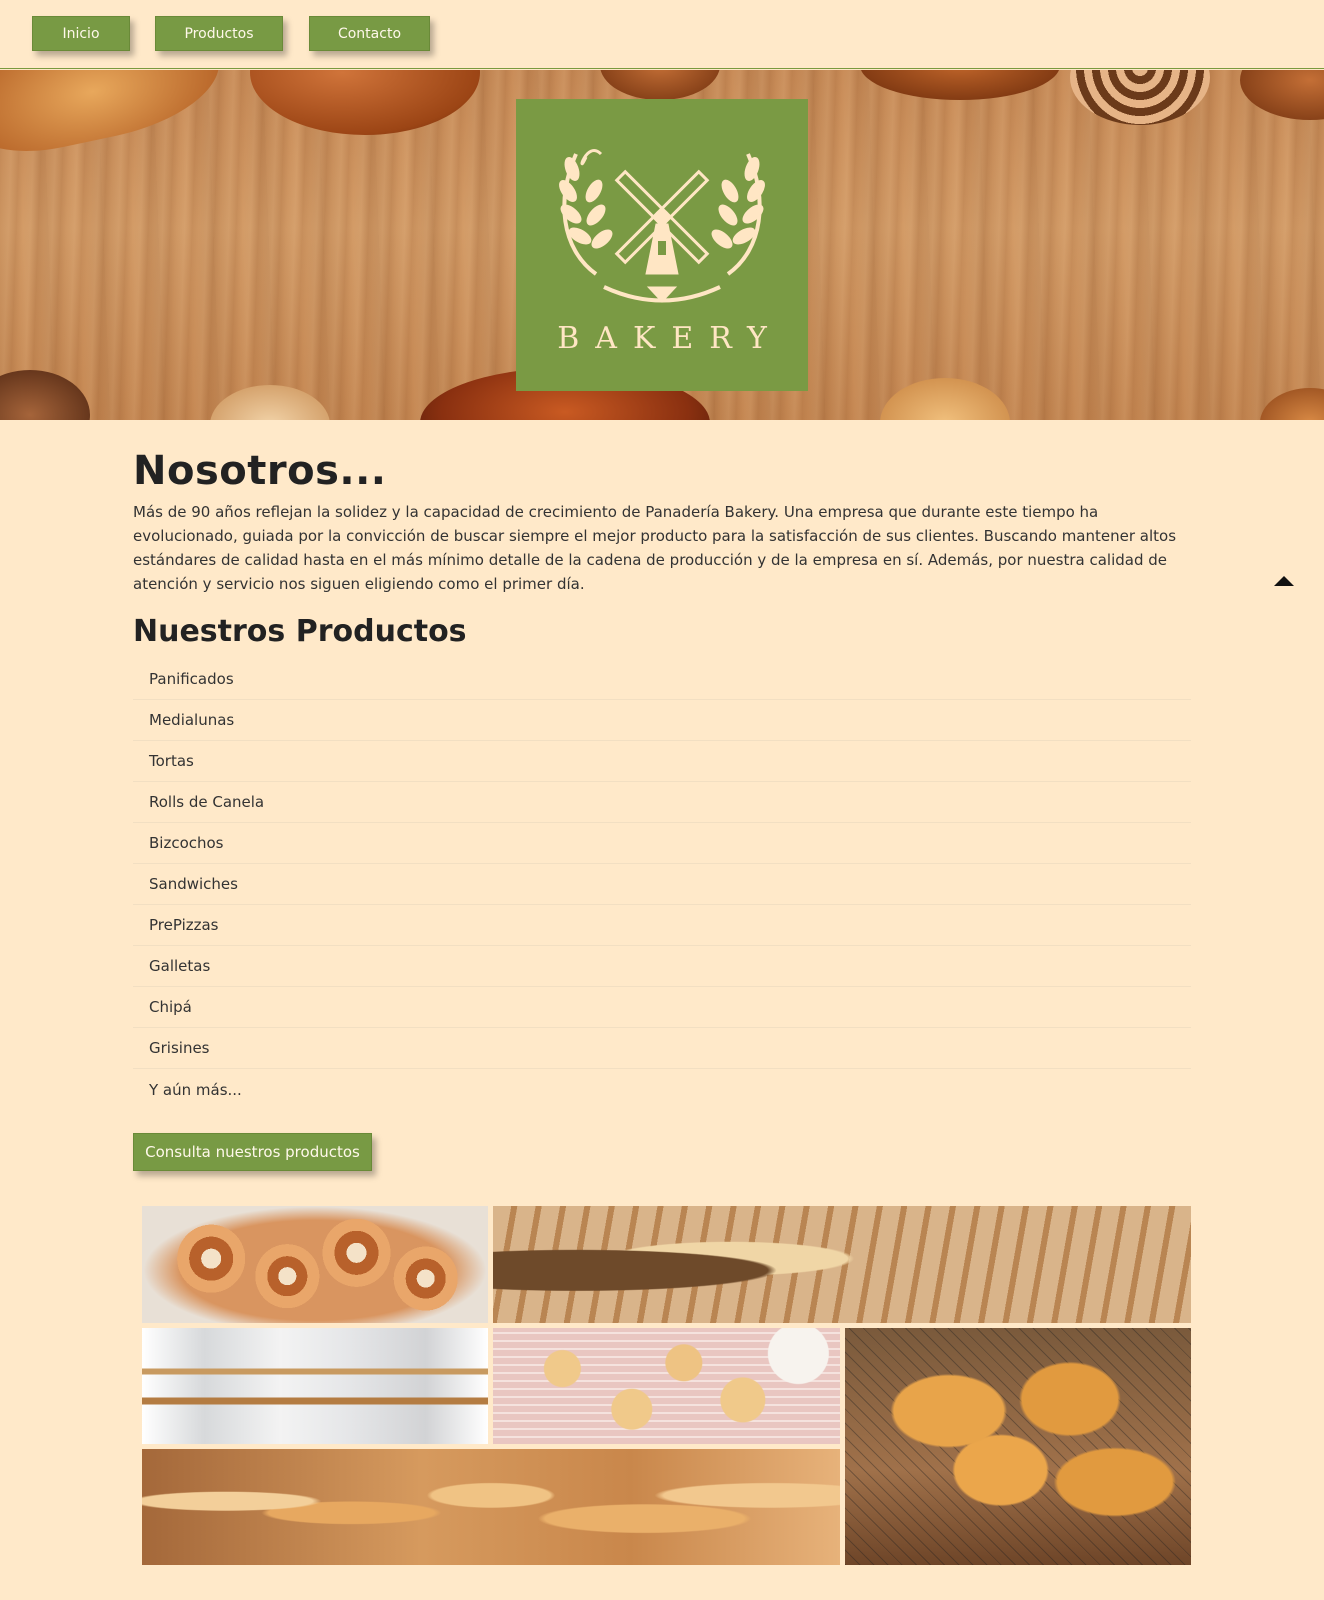  Describe the element at coordinates (219, 33) in the screenshot. I see `nav-productos-button: Productos` at that location.